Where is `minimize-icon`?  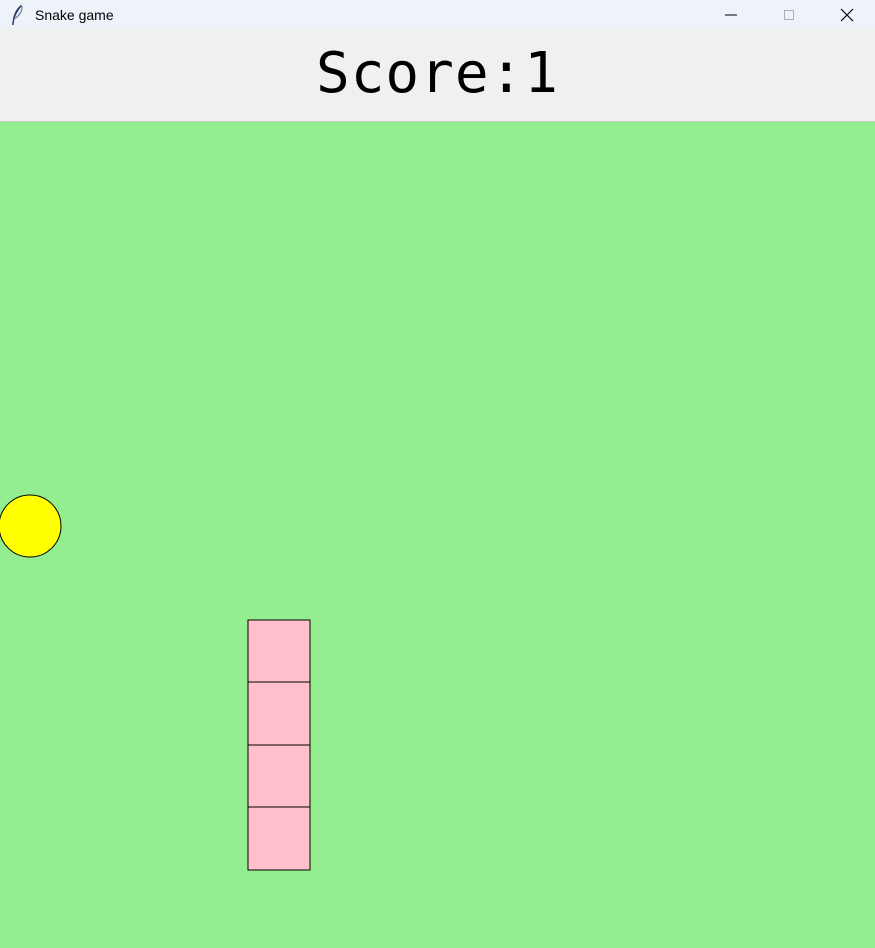
minimize-icon is located at coordinates (731, 15).